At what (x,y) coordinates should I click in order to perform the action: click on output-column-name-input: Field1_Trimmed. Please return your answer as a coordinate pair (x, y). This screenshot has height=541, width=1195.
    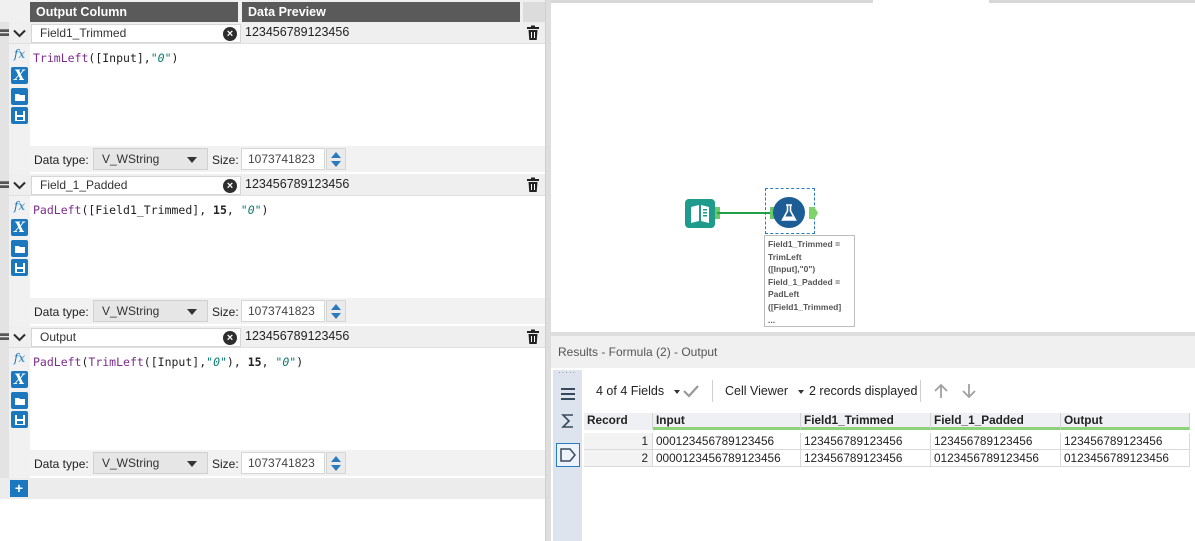
    Looking at the image, I should click on (136, 33).